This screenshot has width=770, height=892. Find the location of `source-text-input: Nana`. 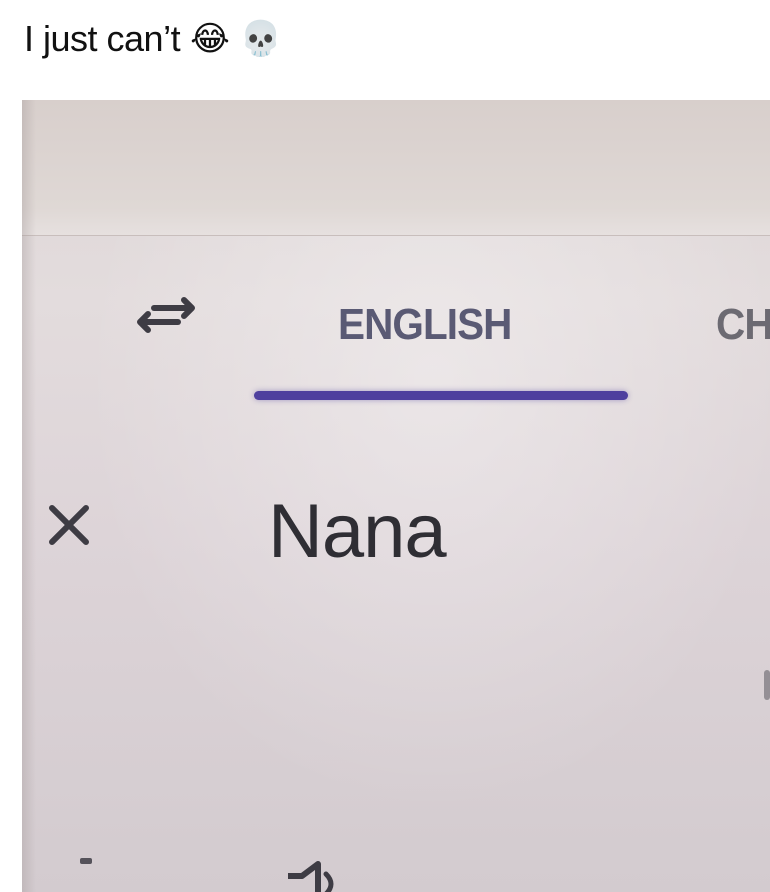

source-text-input: Nana is located at coordinates (357, 531).